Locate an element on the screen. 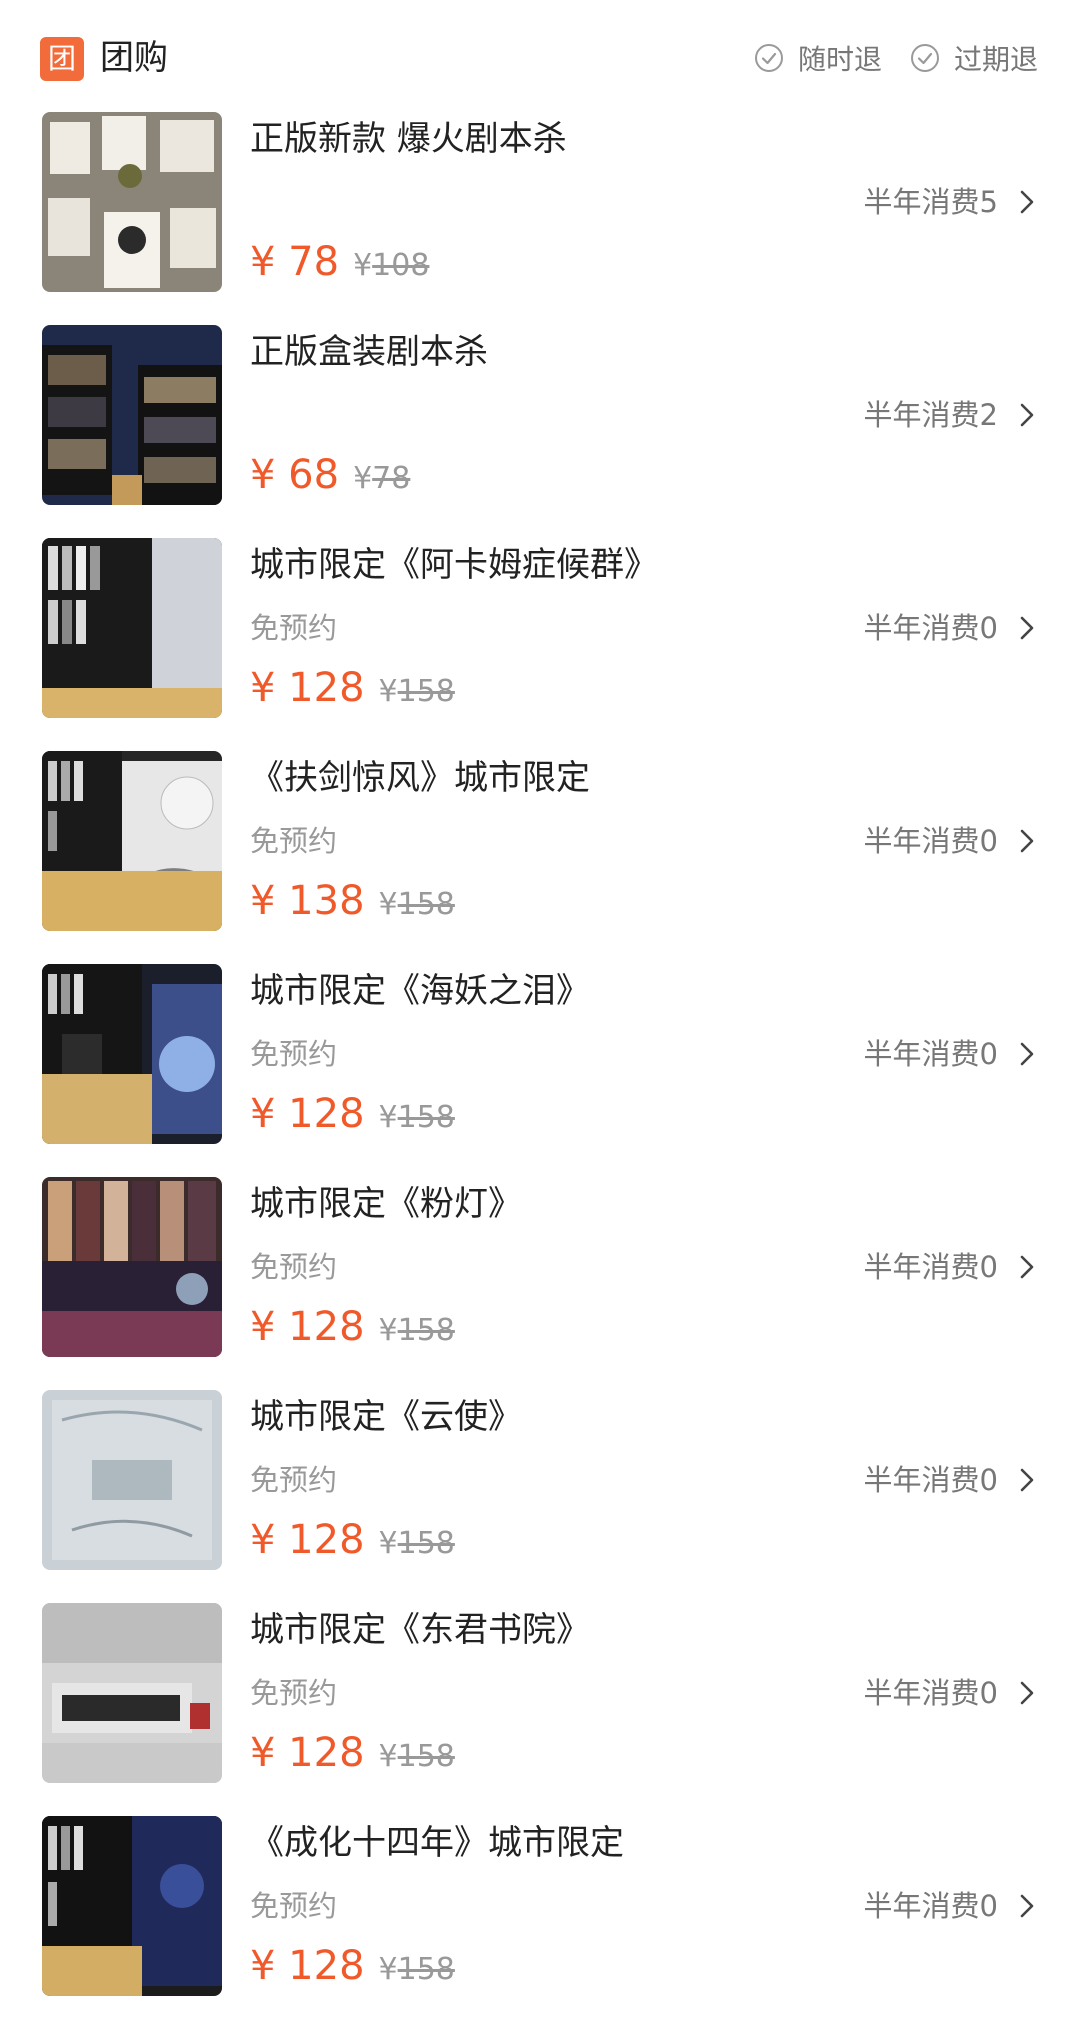  deal-sales-link: 半年消费2 is located at coordinates (951, 415).